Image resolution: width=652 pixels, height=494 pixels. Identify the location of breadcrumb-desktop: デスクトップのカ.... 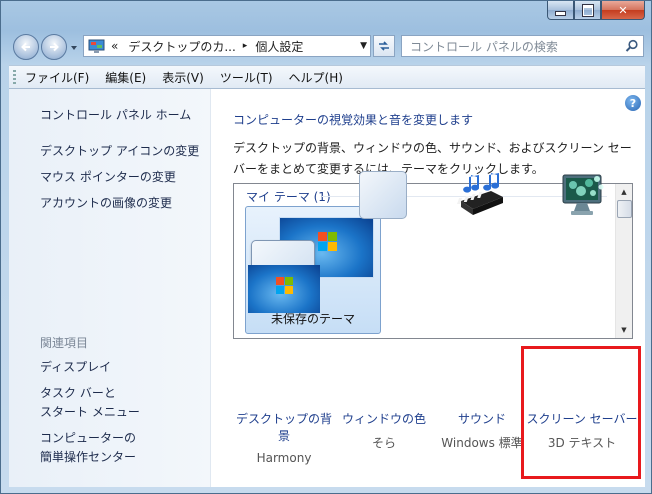
(181, 46).